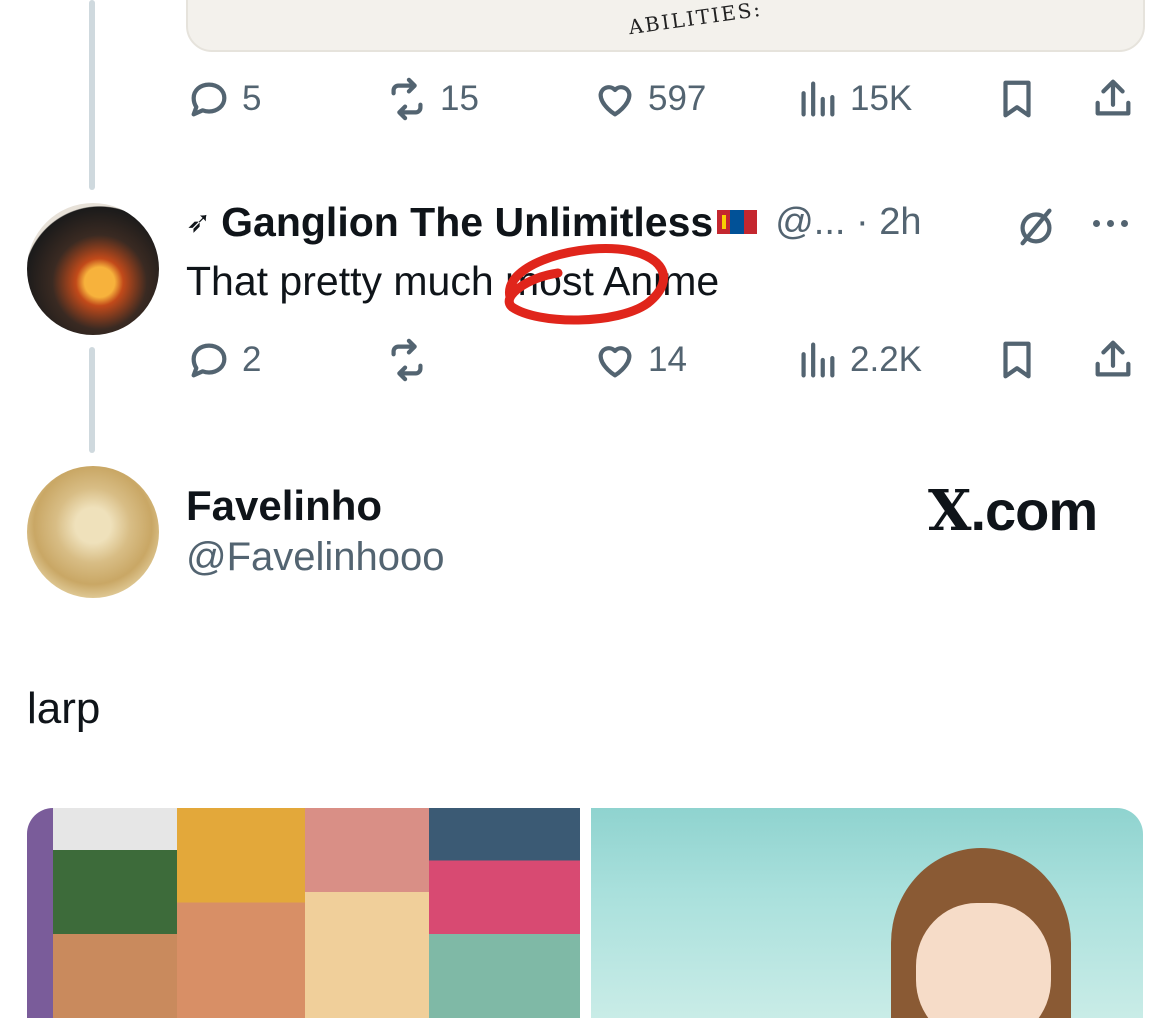  What do you see at coordinates (1034, 510) in the screenshot?
I see `brand-text: .com` at bounding box center [1034, 510].